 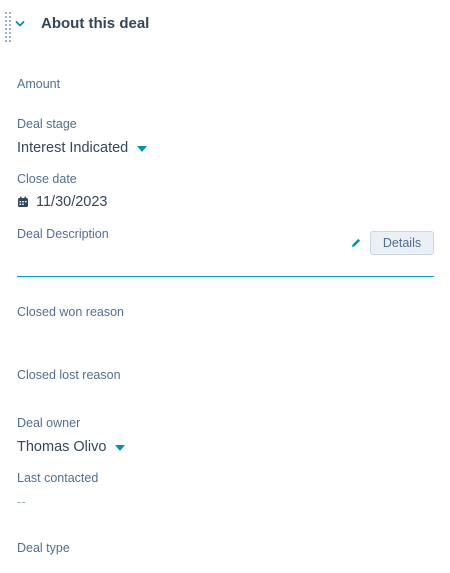 I want to click on chevron-down-icon, so click(x=20, y=24).